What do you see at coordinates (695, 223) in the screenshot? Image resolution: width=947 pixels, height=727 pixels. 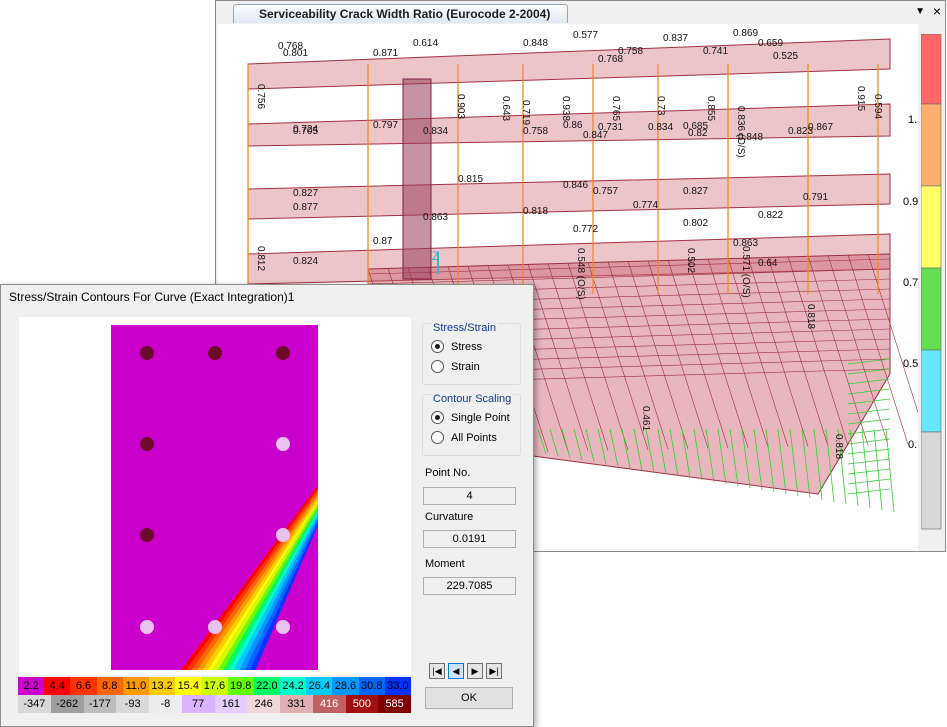 I see `ratio-label: 0.802` at bounding box center [695, 223].